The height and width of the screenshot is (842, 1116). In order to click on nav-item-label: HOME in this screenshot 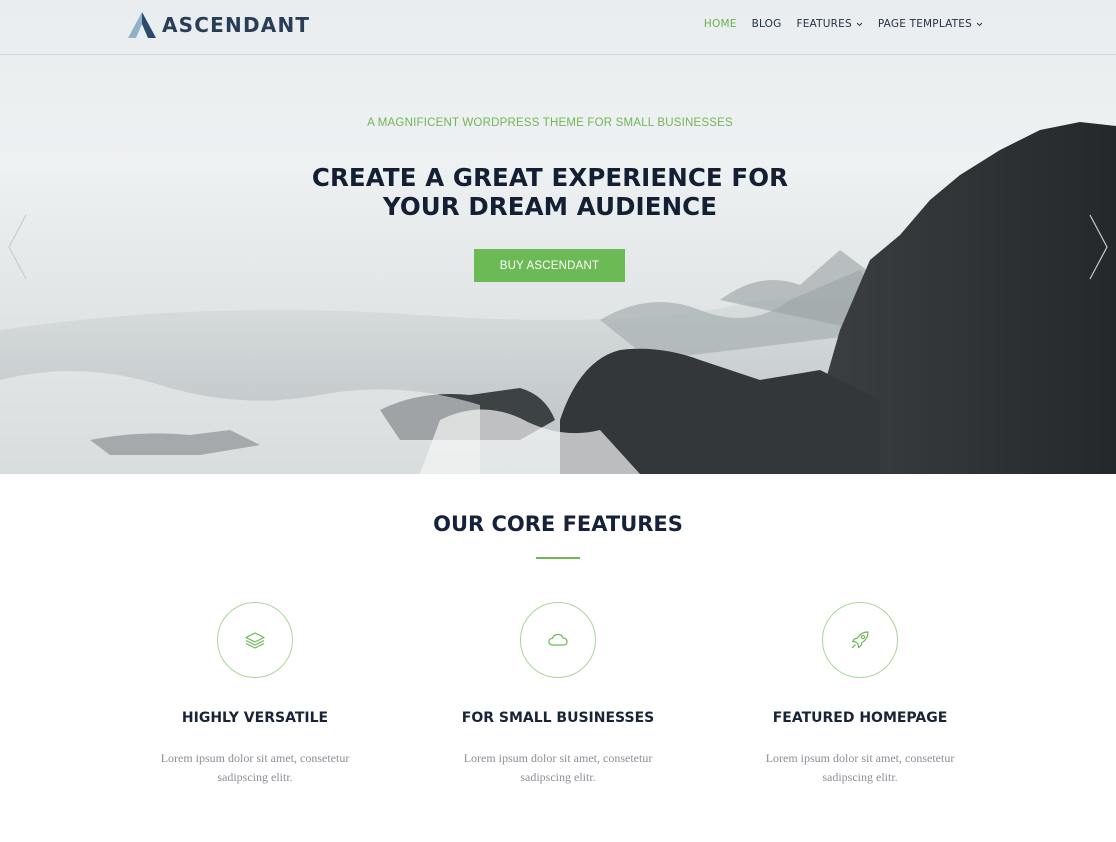, I will do `click(720, 24)`.